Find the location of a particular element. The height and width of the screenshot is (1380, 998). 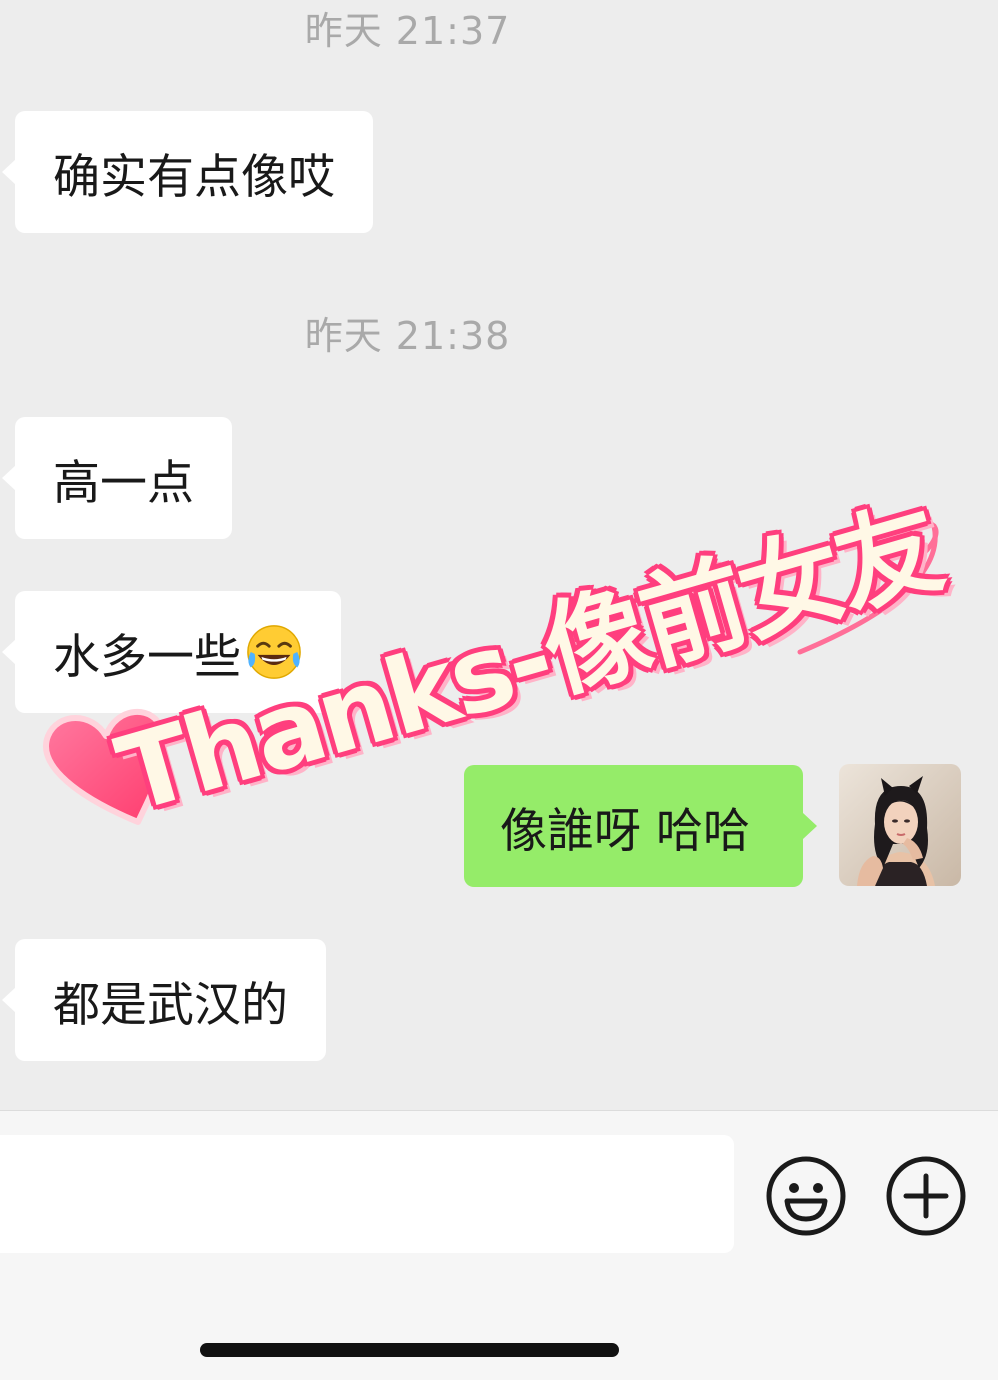

emoji-button is located at coordinates (806, 1196).